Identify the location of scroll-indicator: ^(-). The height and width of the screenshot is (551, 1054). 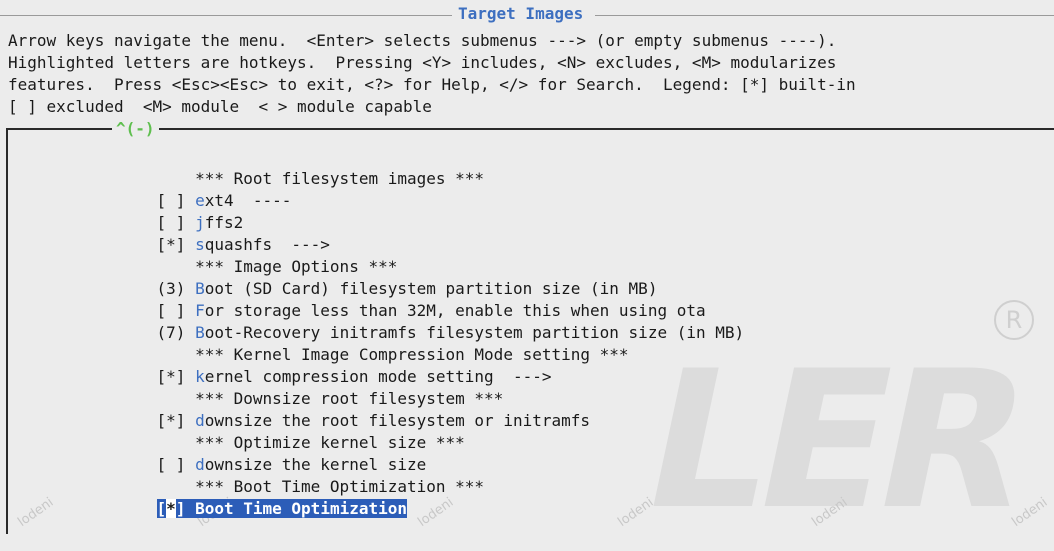
(135, 128).